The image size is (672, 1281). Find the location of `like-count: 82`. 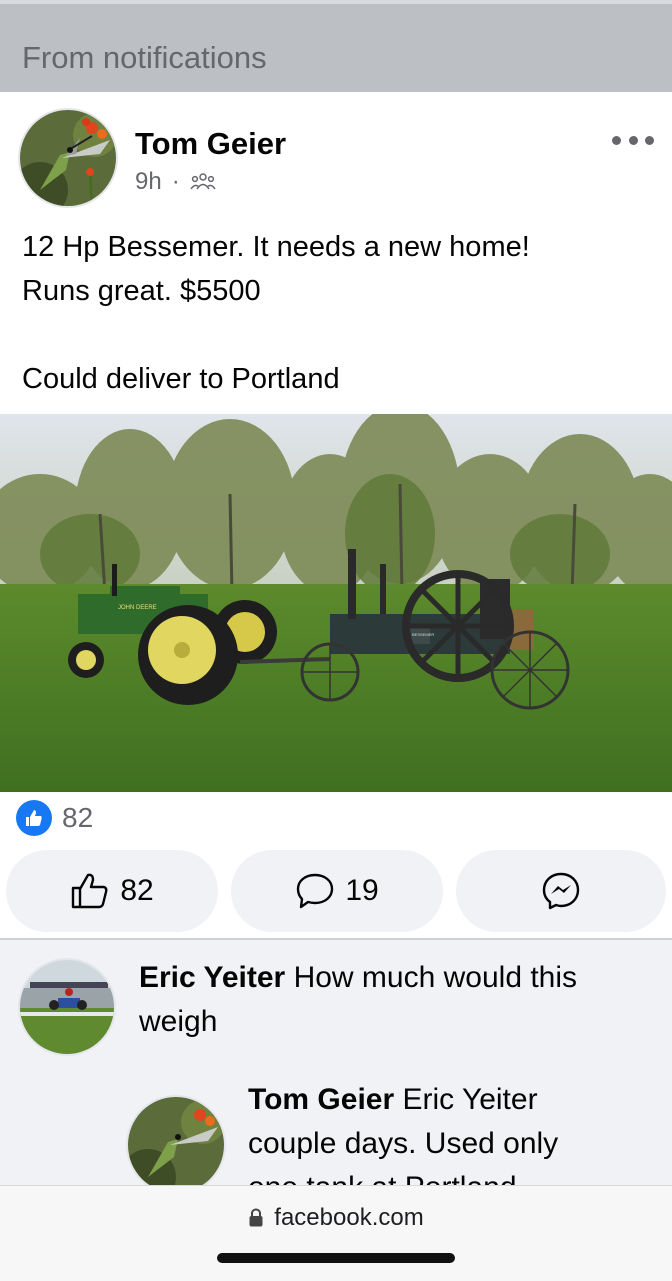

like-count: 82 is located at coordinates (137, 890).